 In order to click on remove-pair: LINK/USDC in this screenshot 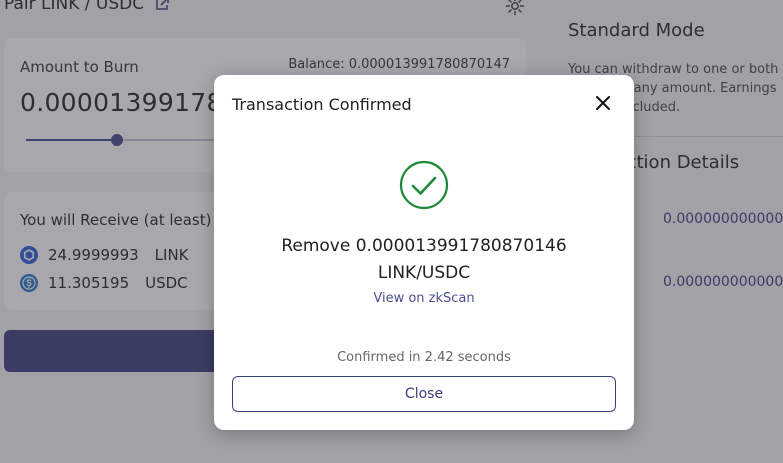, I will do `click(424, 273)`.